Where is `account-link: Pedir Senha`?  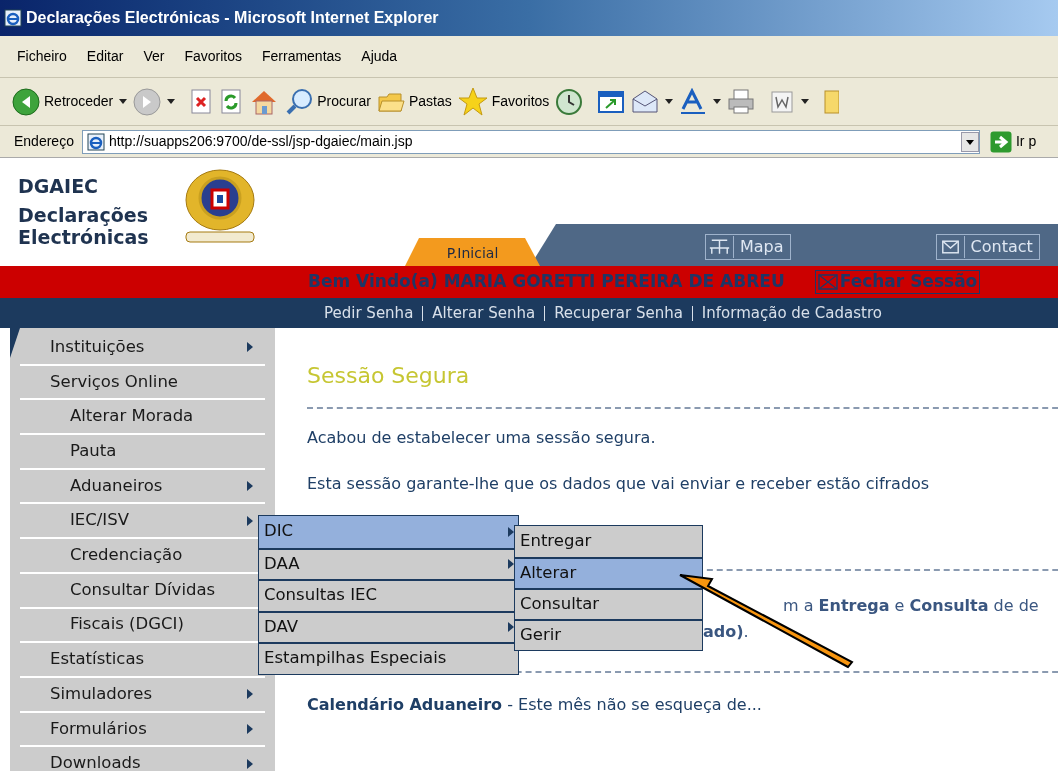 account-link: Pedir Senha is located at coordinates (369, 313).